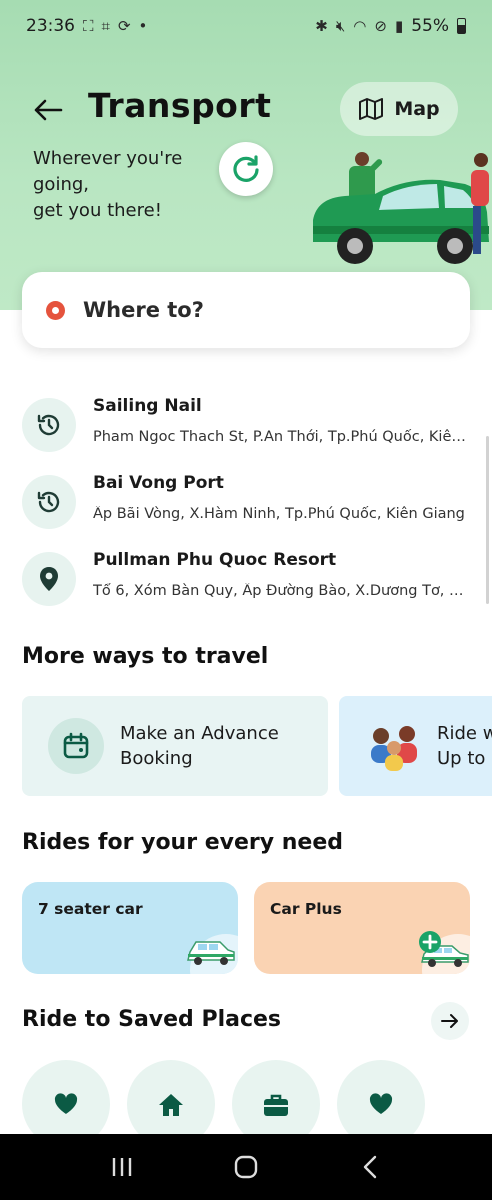 This screenshot has height=1200, width=492. I want to click on car-plus-label: Car Plus, so click(306, 909).